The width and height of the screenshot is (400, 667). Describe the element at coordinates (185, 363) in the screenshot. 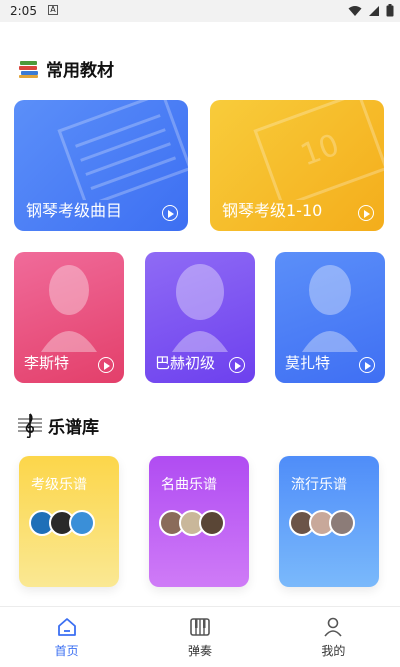

I see `card-label: 巴赫初级` at that location.